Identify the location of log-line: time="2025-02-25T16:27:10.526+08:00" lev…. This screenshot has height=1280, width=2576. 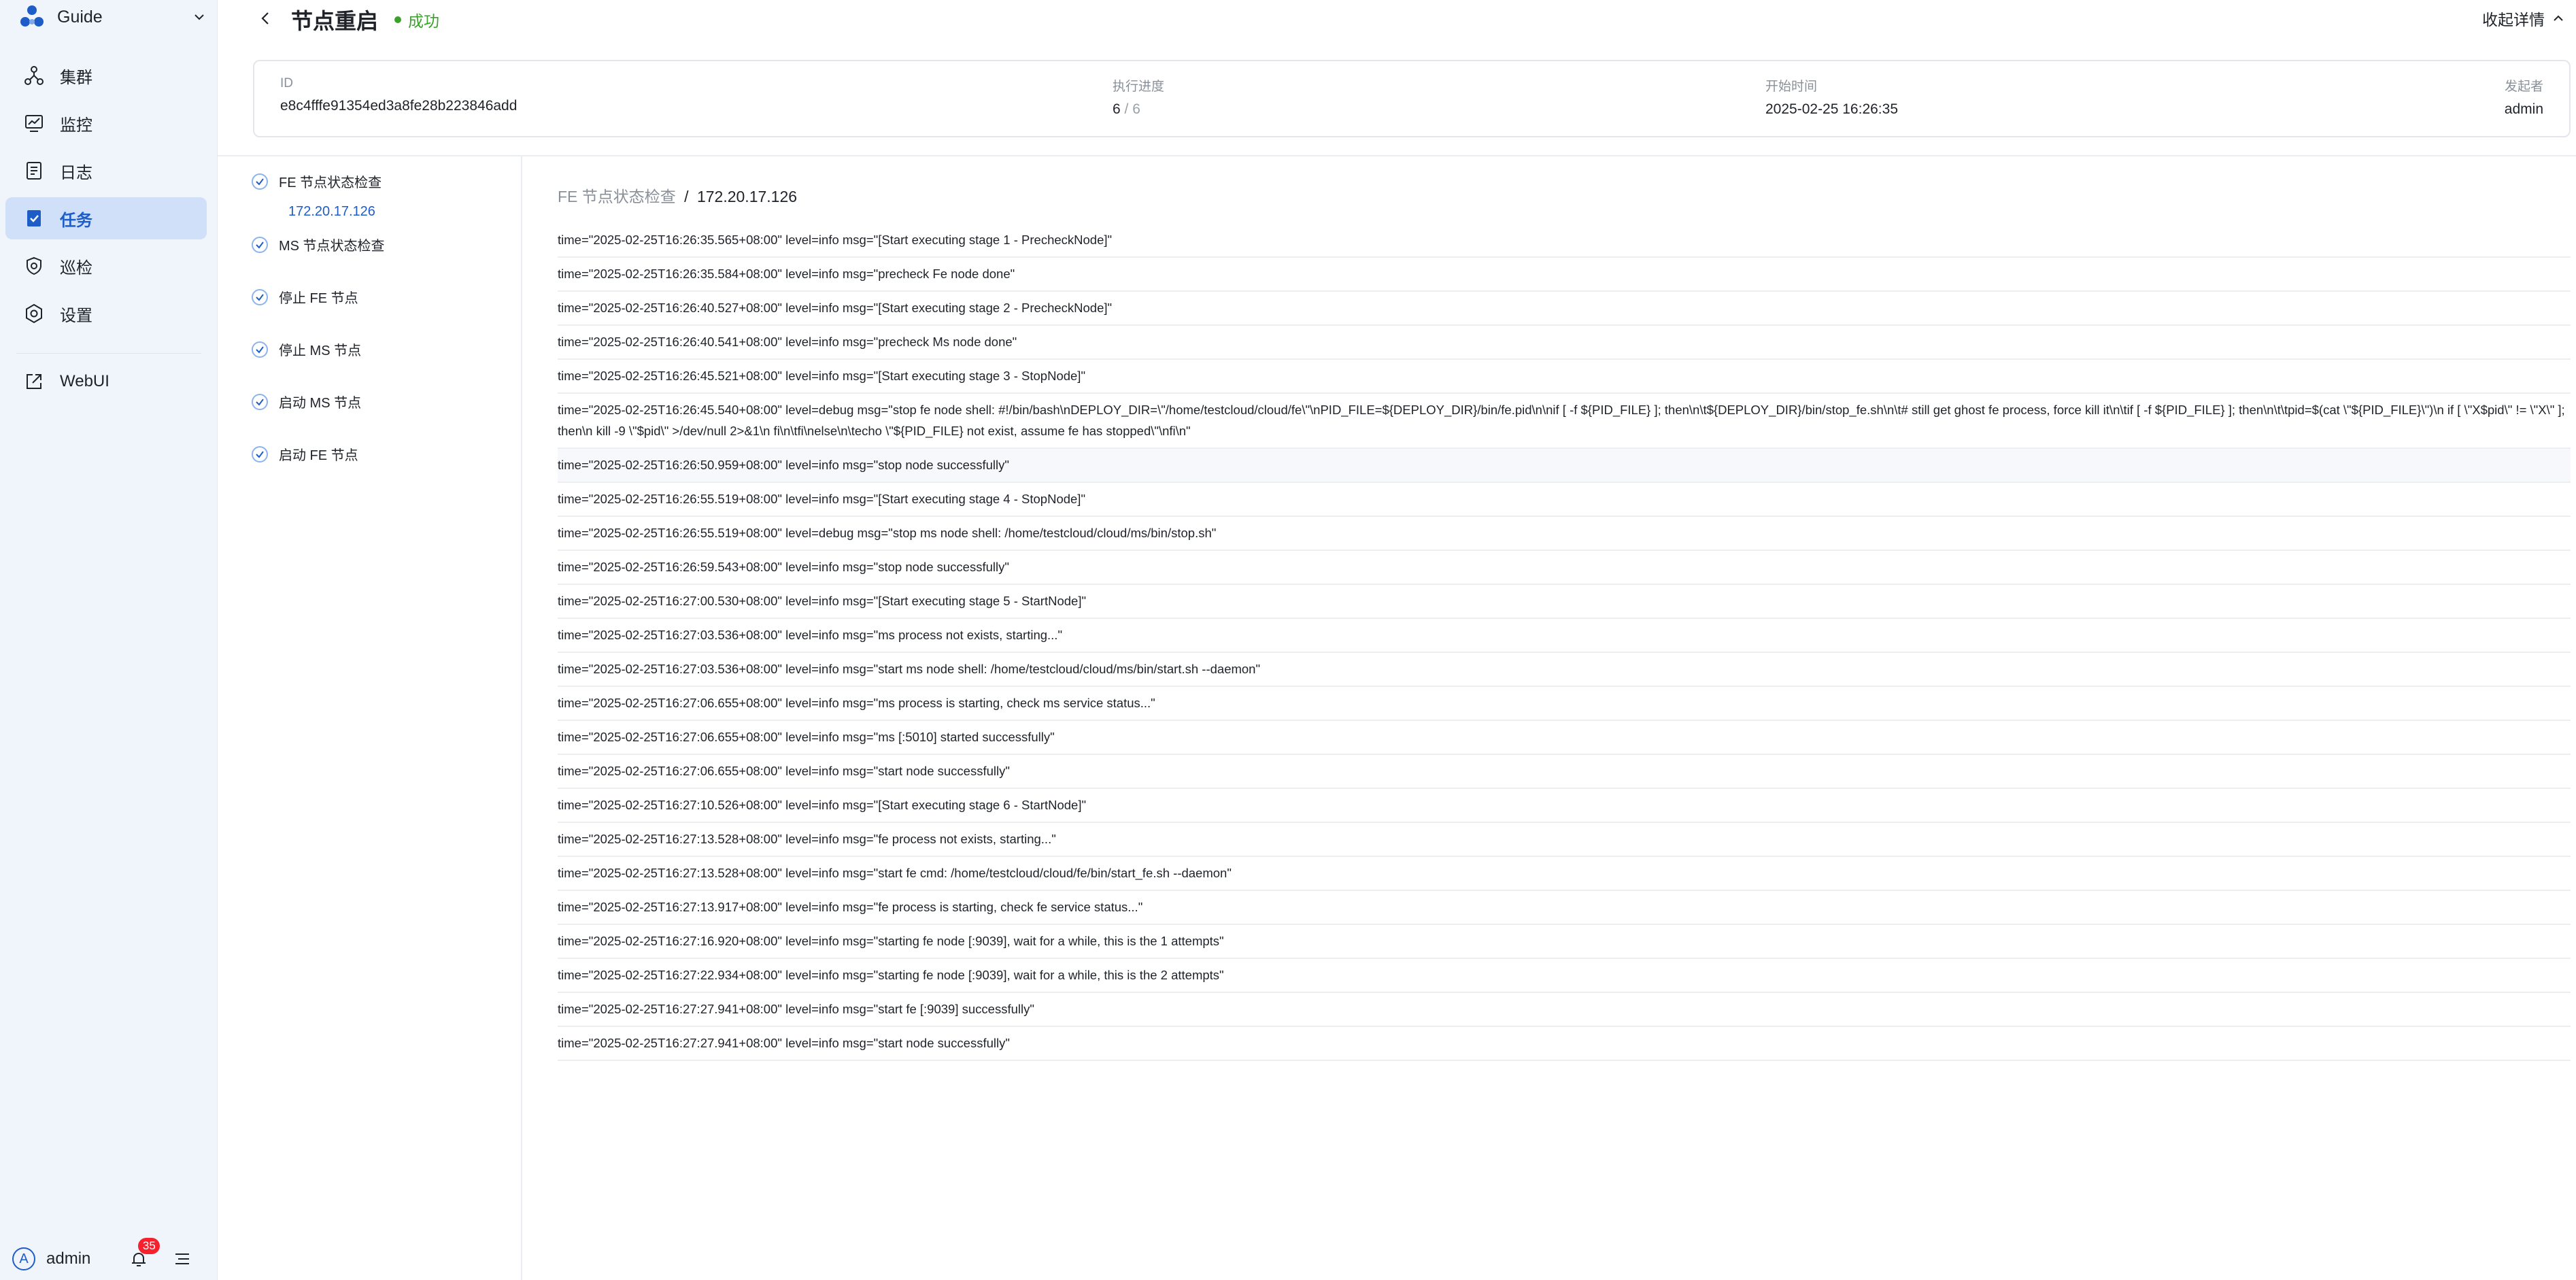
(1564, 806).